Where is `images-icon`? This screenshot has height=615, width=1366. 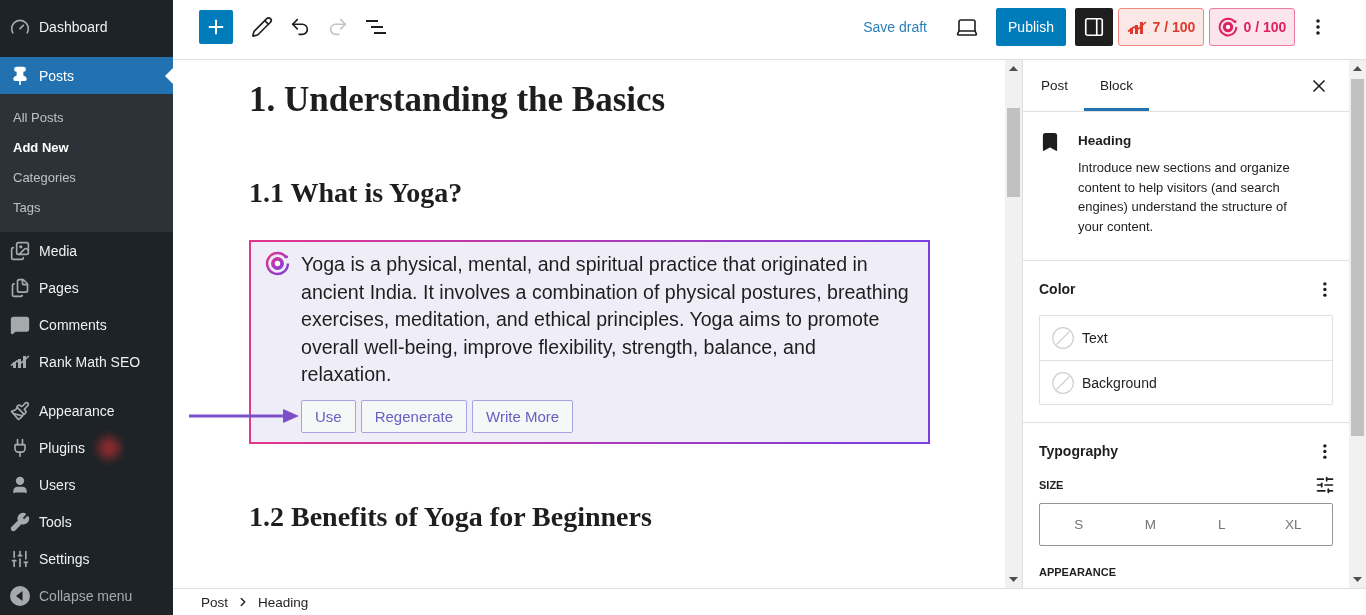 images-icon is located at coordinates (20, 250).